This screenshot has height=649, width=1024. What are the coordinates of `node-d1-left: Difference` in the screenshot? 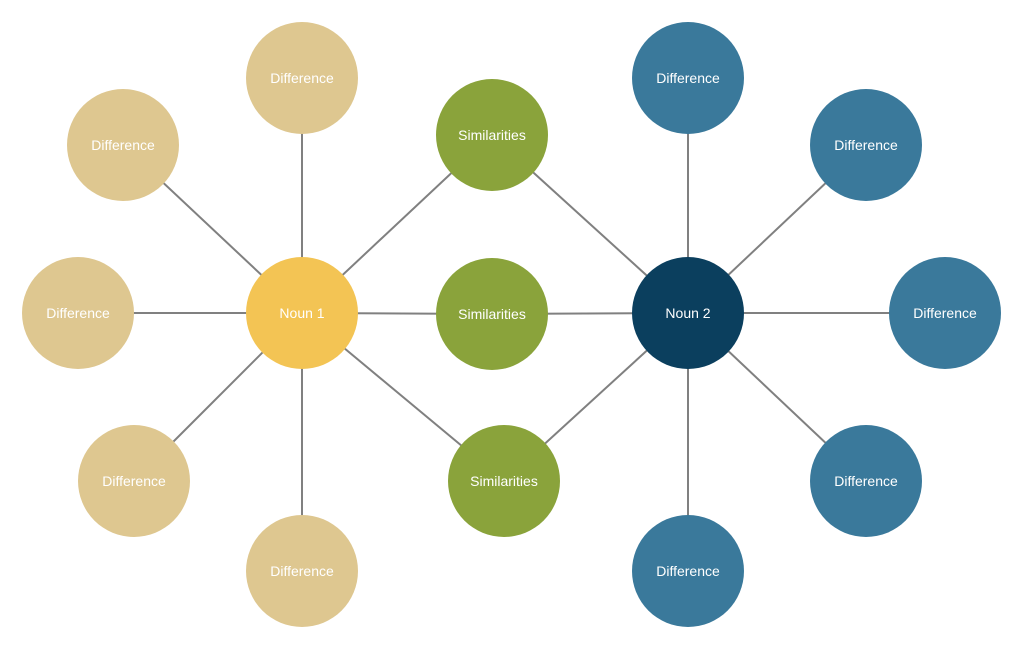 It's located at (78, 313).